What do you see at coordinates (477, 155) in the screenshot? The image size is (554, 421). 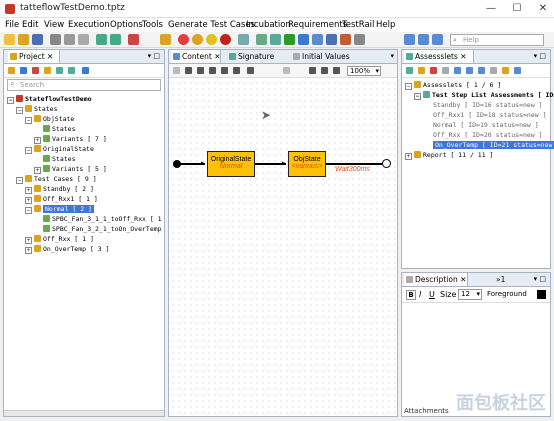 I see `report-node: + Report [ 11 / 11 ]` at bounding box center [477, 155].